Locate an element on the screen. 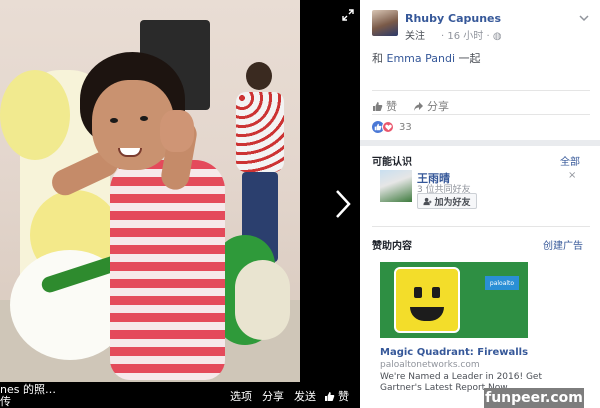 The height and width of the screenshot is (408, 600). share-post-button: 分享 is located at coordinates (431, 106).